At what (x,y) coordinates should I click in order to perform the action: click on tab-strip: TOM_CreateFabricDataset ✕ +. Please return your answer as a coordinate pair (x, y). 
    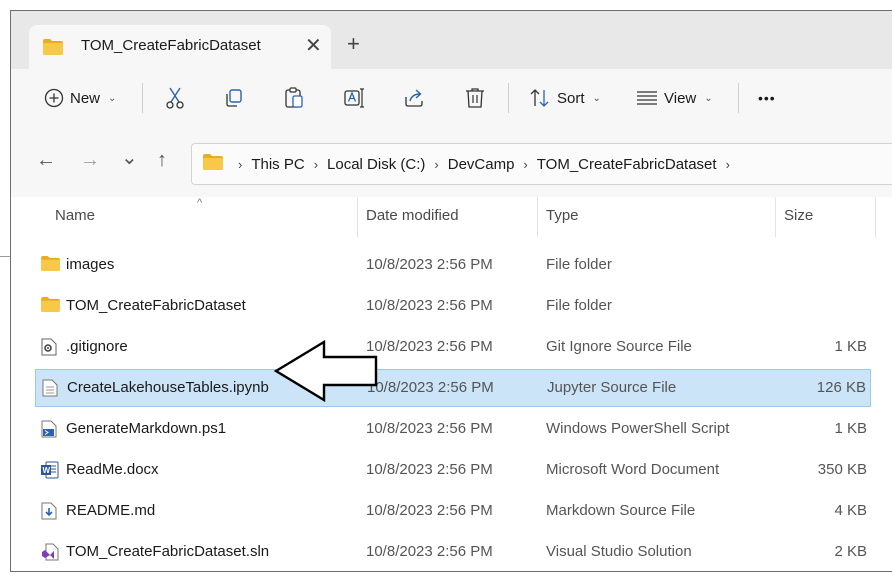
    Looking at the image, I should click on (451, 40).